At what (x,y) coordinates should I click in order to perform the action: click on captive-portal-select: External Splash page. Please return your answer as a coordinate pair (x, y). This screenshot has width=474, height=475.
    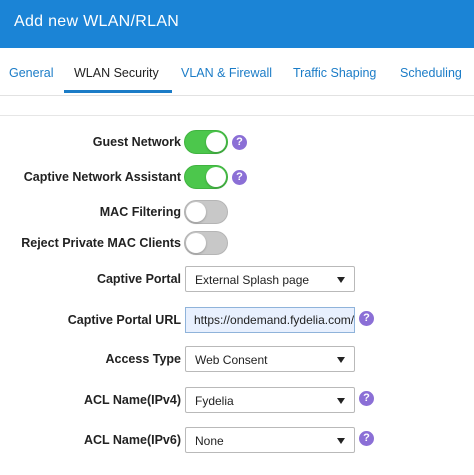
    Looking at the image, I should click on (270, 279).